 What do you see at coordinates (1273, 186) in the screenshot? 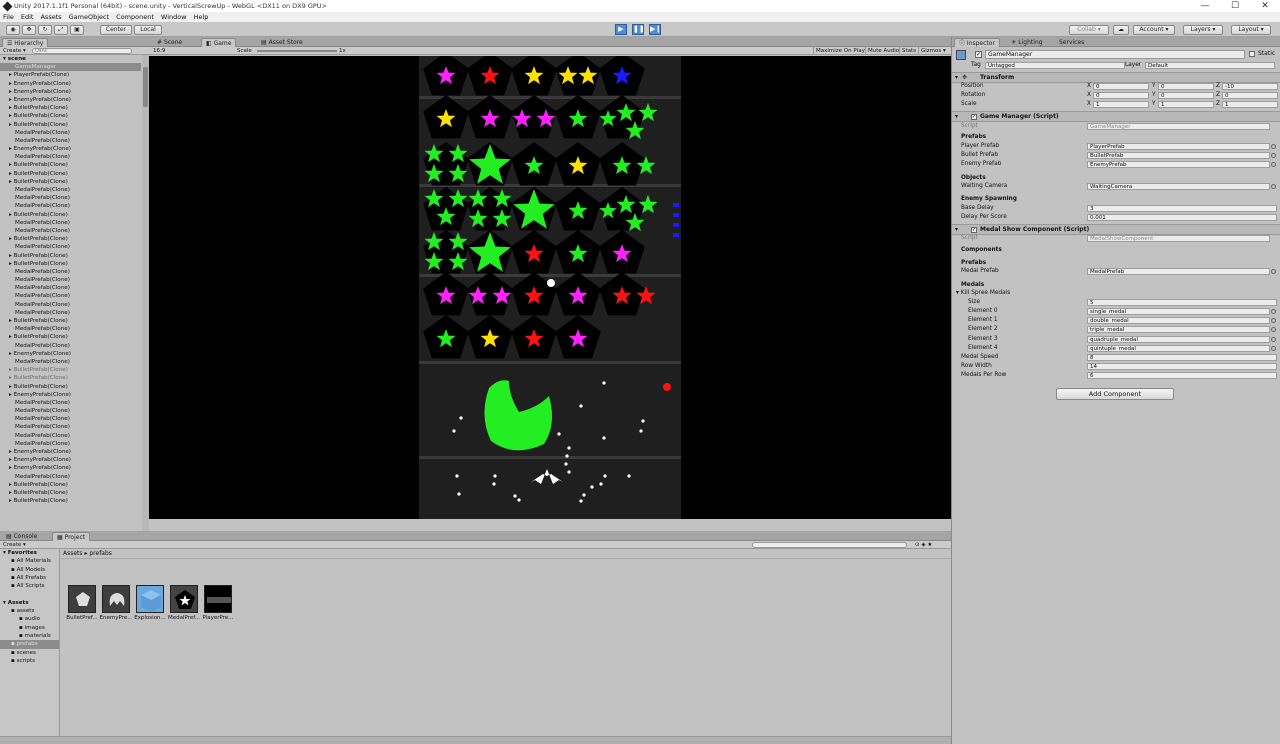
I see `waiting-camera-picker` at bounding box center [1273, 186].